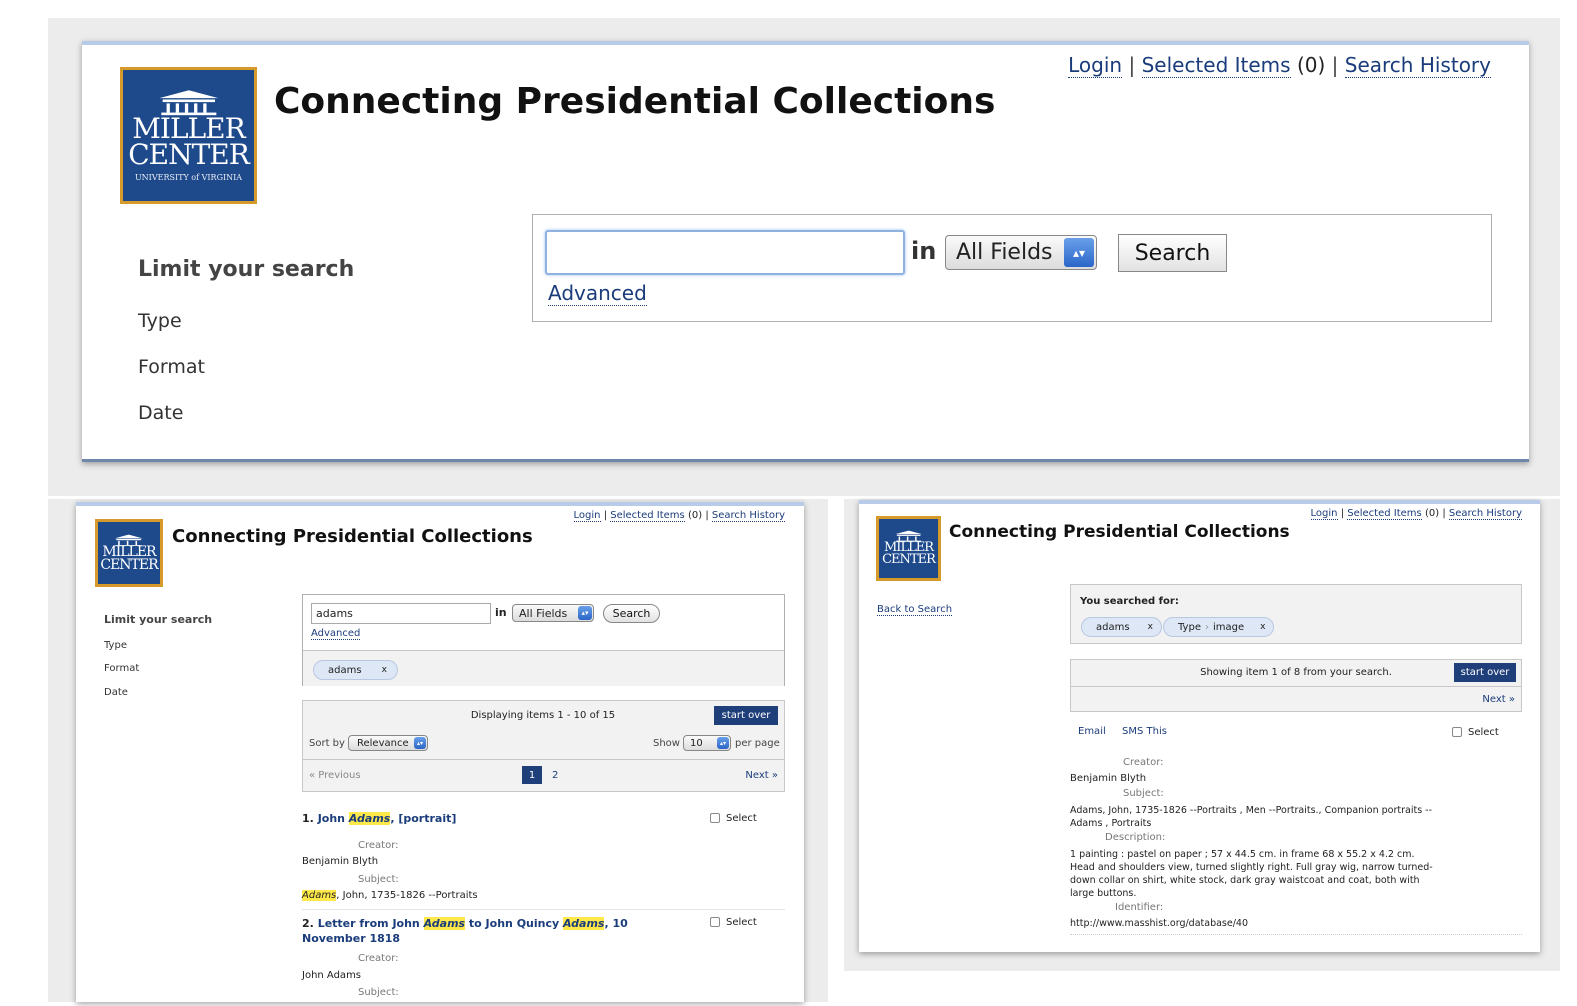 The height and width of the screenshot is (1006, 1577). Describe the element at coordinates (1144, 731) in the screenshot. I see `sms-link: SMS This` at that location.